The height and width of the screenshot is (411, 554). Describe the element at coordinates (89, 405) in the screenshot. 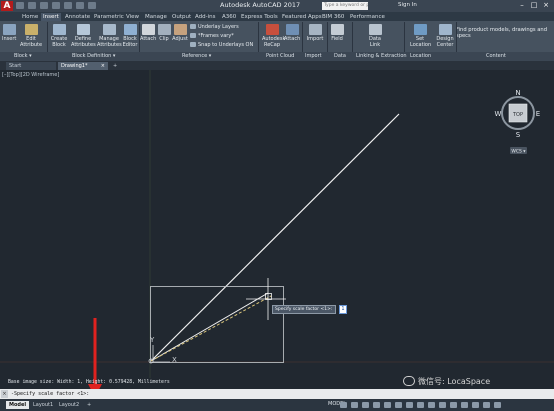

I see `add-layout-button: +` at that location.